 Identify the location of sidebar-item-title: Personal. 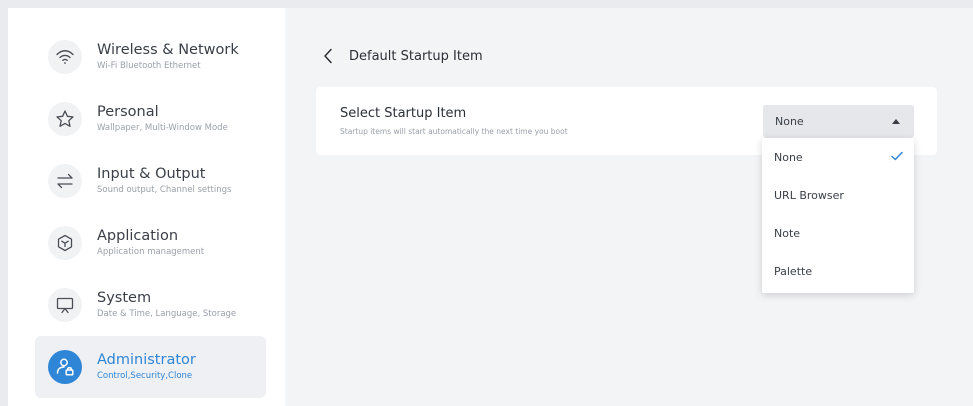
(128, 112).